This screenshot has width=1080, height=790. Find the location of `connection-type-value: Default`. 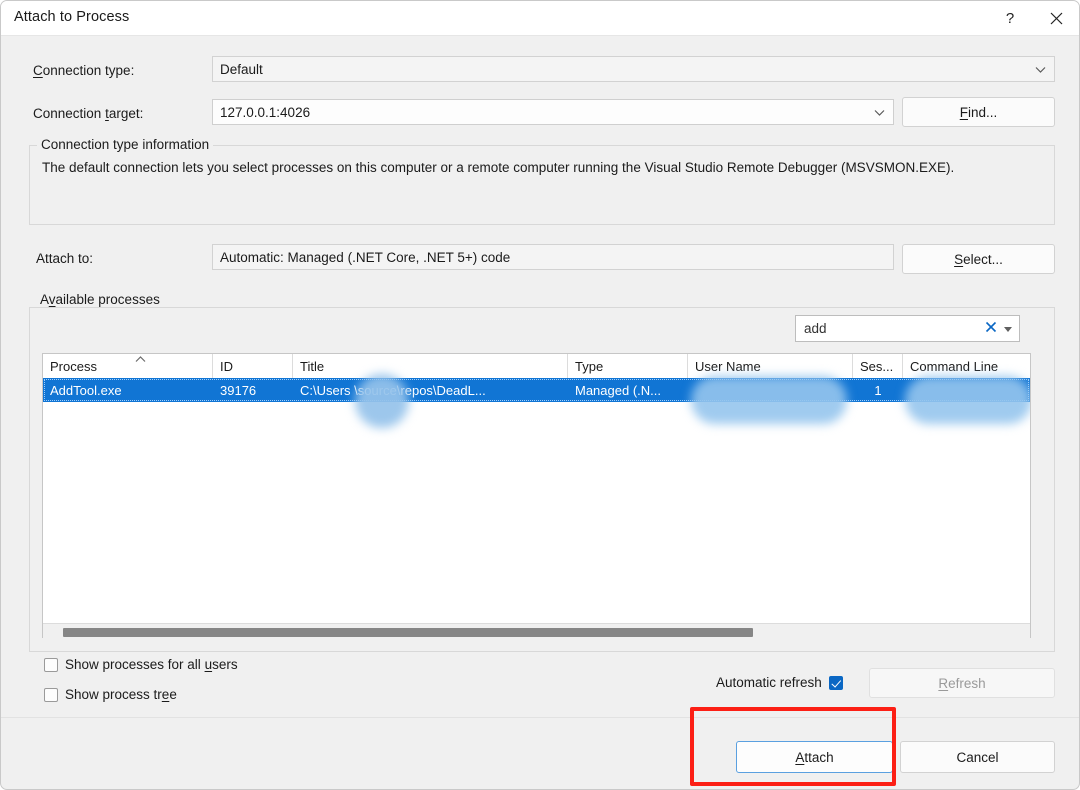

connection-type-value: Default is located at coordinates (241, 69).